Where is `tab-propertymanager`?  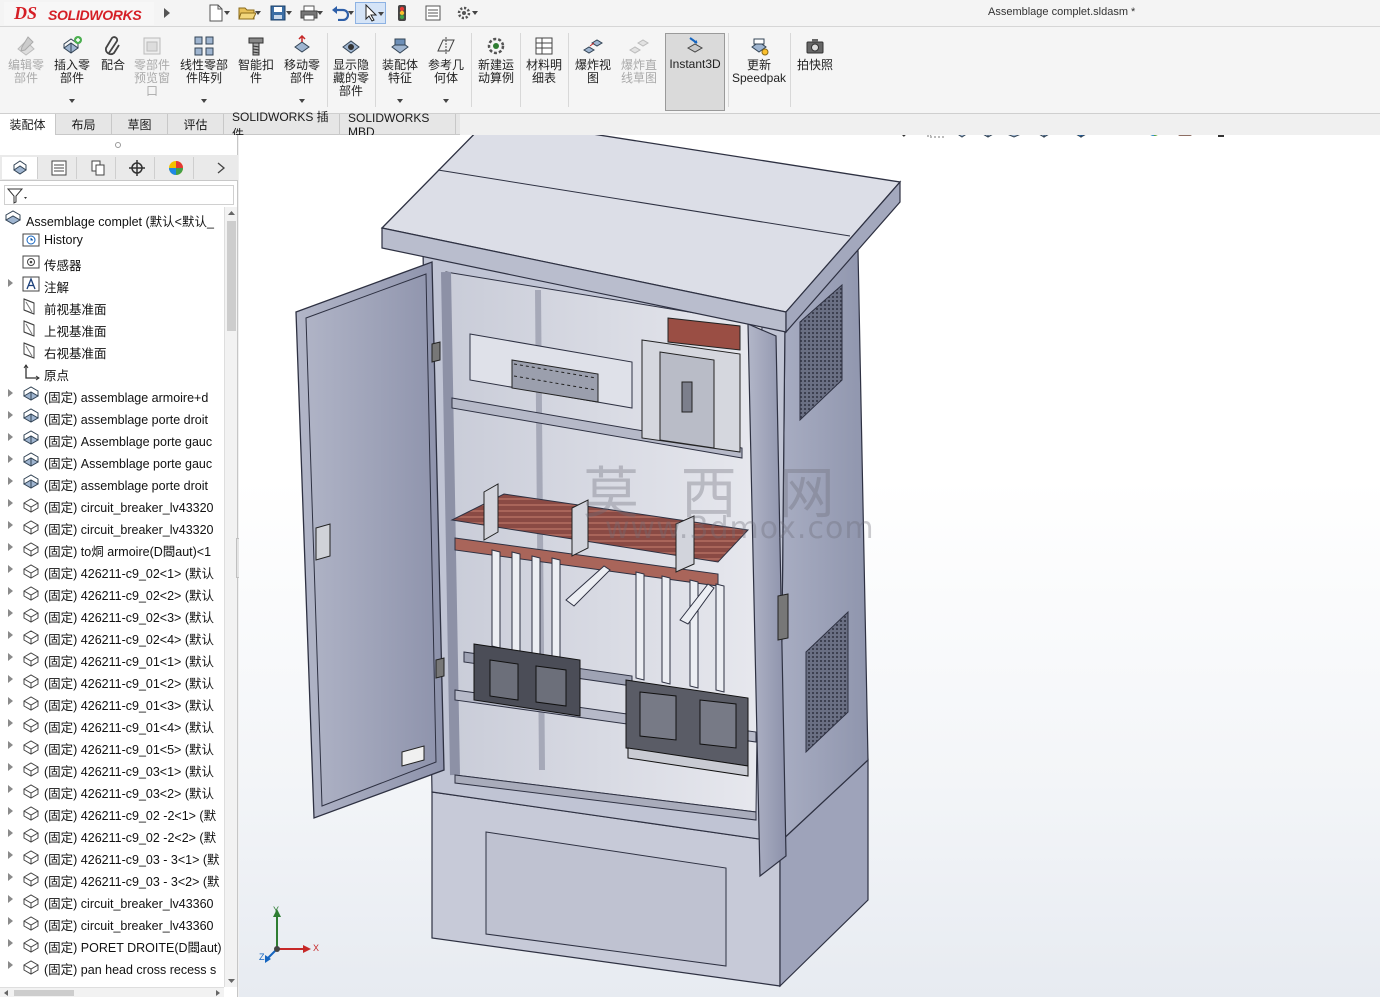 tab-propertymanager is located at coordinates (59, 168).